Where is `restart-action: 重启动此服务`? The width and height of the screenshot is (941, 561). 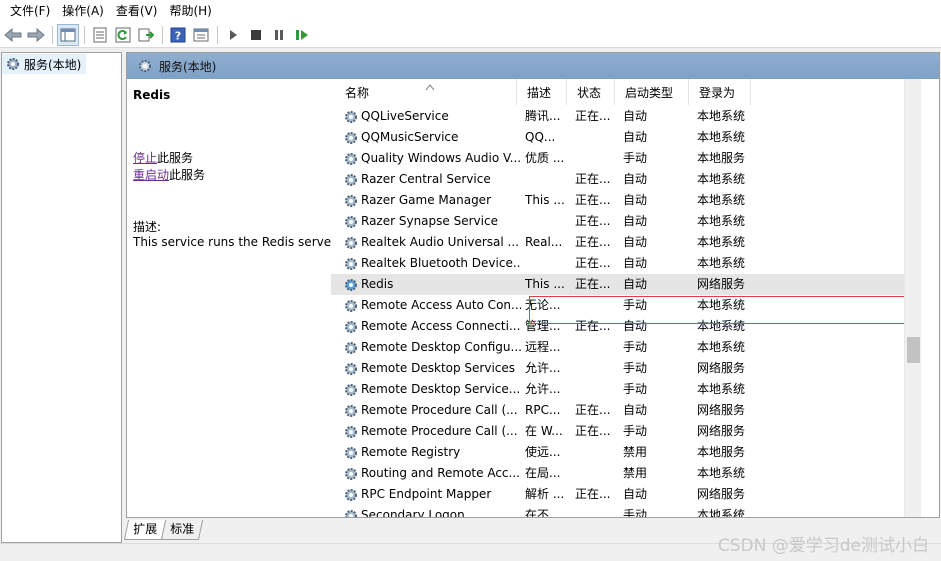
restart-action: 重启动此服务 is located at coordinates (169, 175).